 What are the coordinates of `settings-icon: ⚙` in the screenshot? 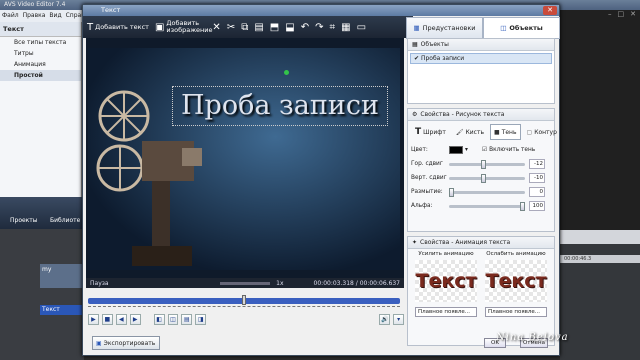 It's located at (415, 114).